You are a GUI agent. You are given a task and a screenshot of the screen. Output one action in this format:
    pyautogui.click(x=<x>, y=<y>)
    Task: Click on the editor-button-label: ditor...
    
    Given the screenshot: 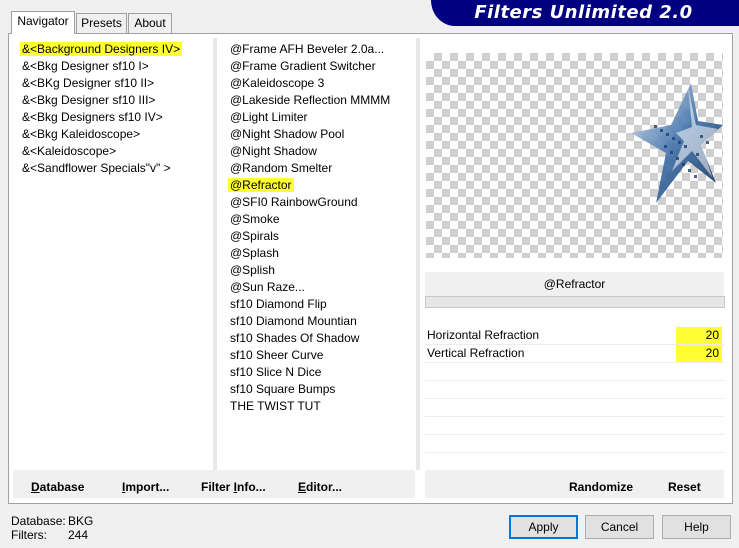 What is the action you would take?
    pyautogui.click(x=324, y=487)
    